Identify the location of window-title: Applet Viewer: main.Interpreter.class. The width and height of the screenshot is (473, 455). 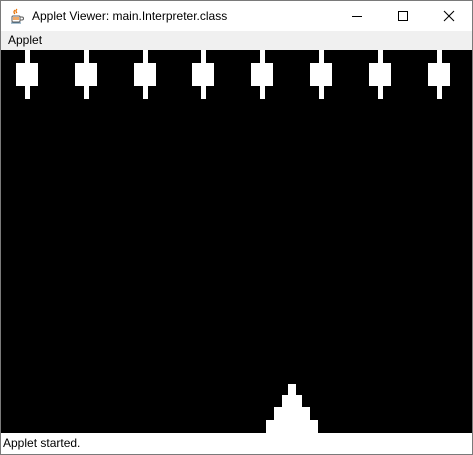
(130, 16).